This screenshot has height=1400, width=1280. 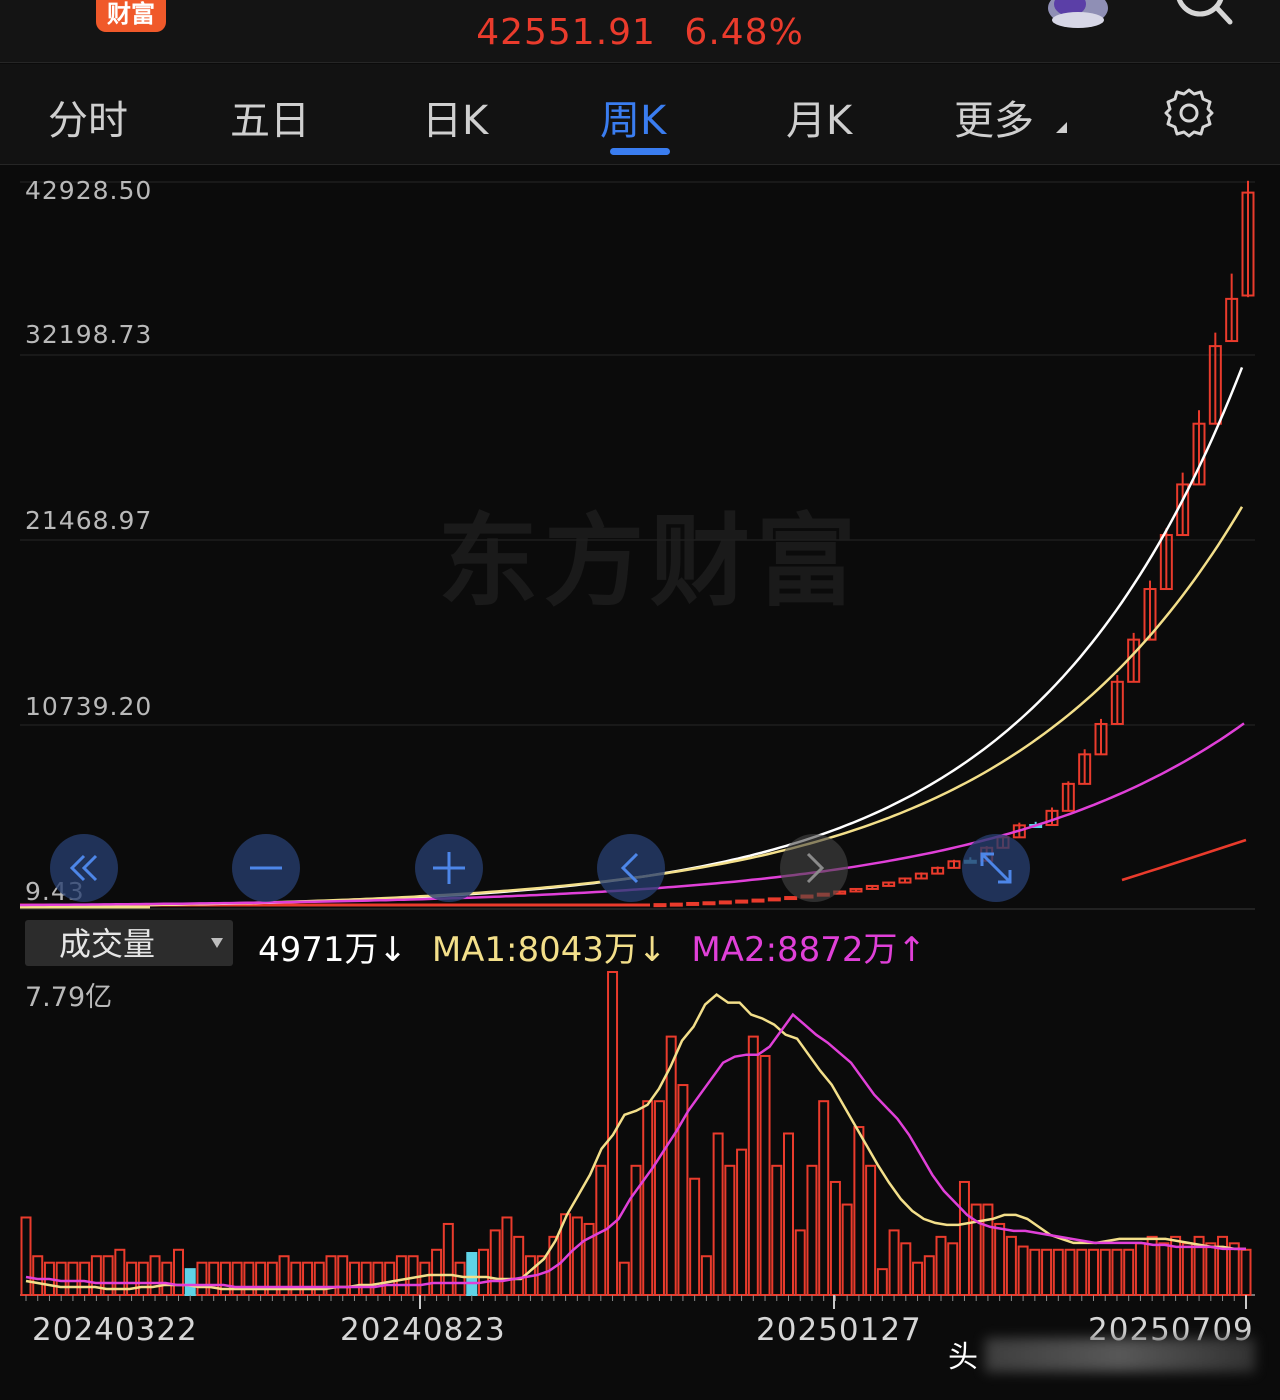 What do you see at coordinates (115, 1330) in the screenshot?
I see `date-axis-label: 20240322` at bounding box center [115, 1330].